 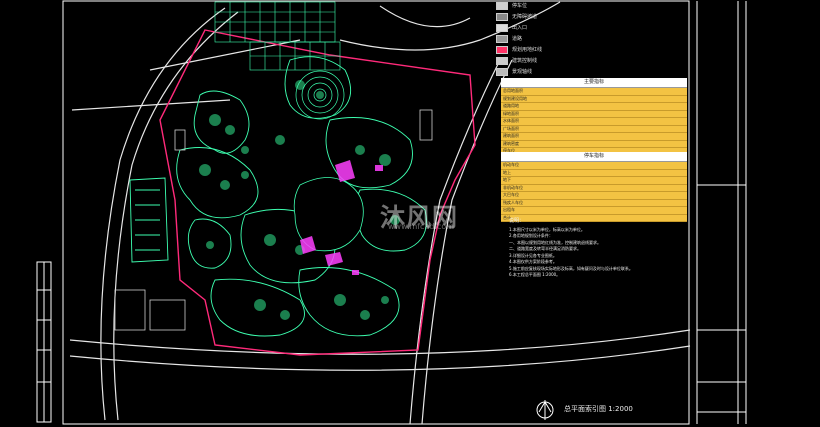 What do you see at coordinates (598, 409) in the screenshot?
I see `drawing-caption: 总平面索引图 1:2000` at bounding box center [598, 409].